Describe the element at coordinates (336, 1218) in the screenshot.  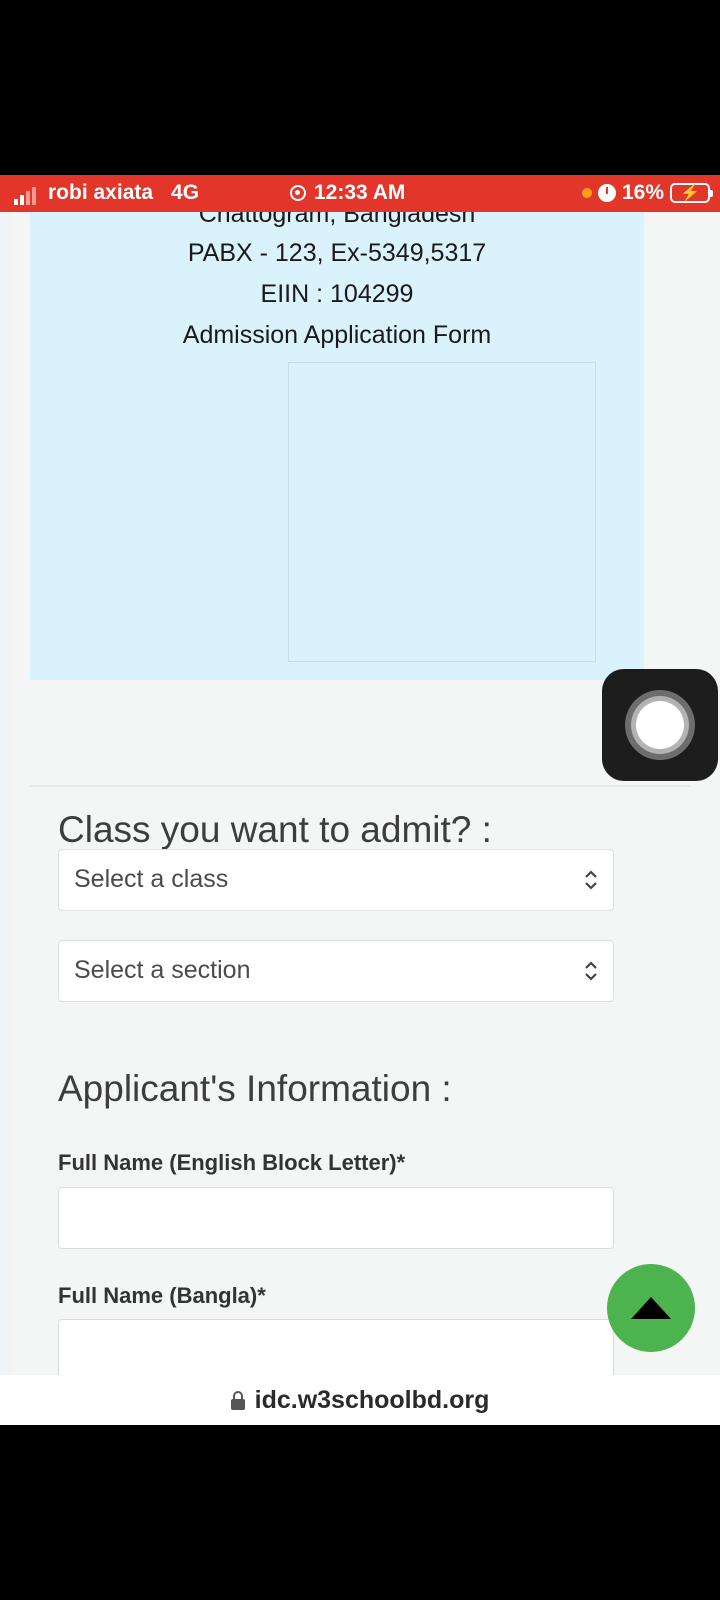
I see `full-name-english-input` at that location.